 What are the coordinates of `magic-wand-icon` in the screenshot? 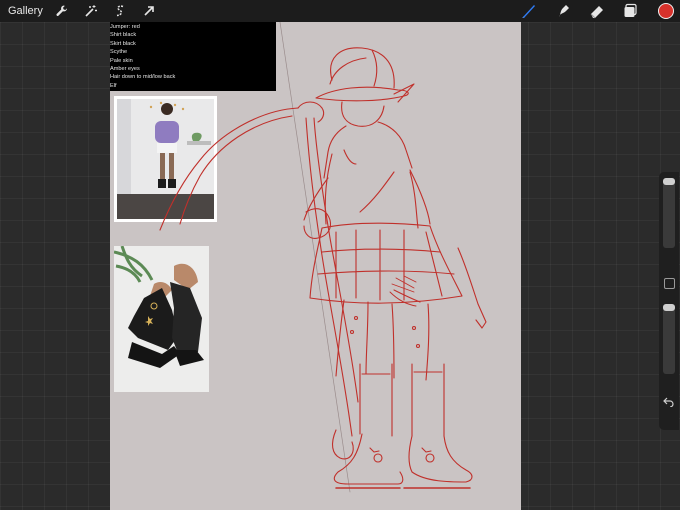 It's located at (91, 11).